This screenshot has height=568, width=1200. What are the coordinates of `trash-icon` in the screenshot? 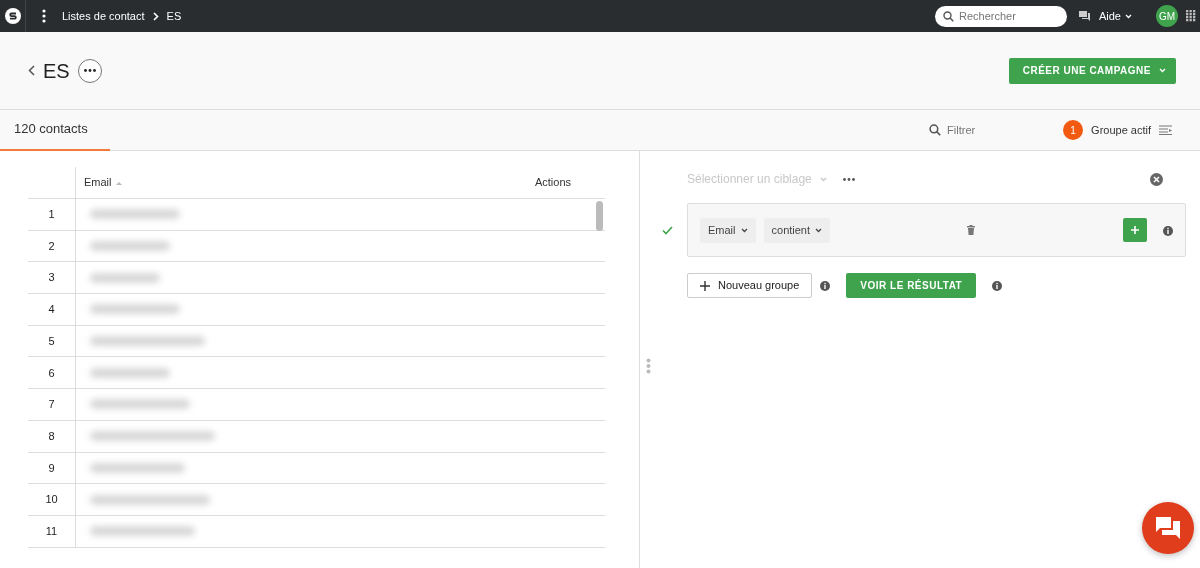 It's located at (971, 230).